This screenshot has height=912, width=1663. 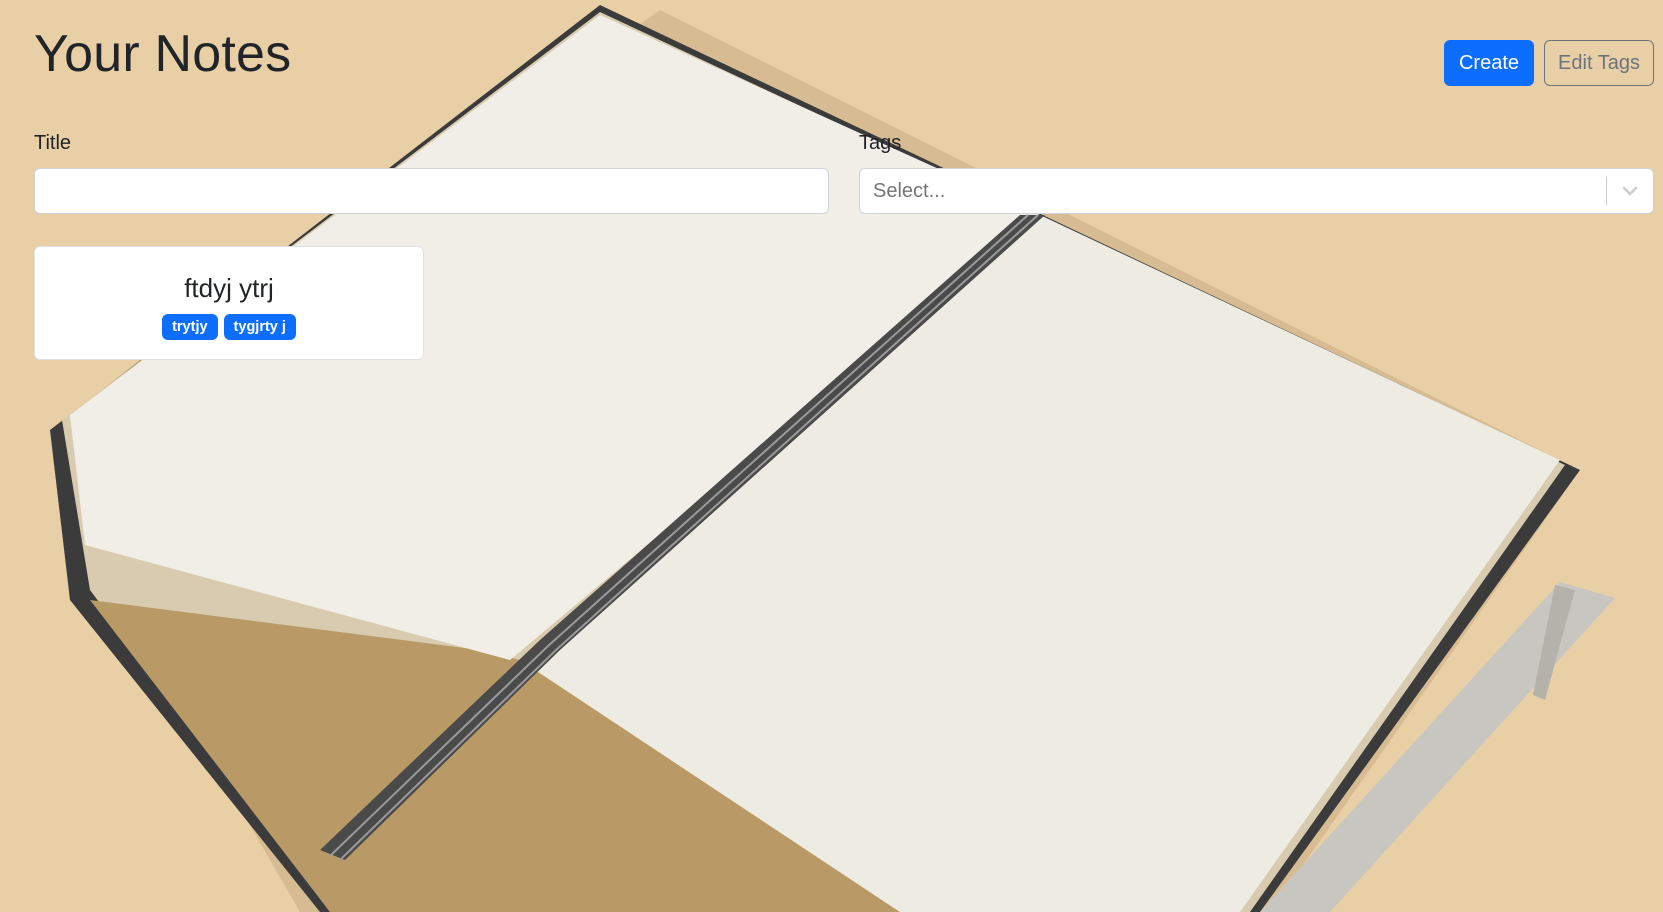 I want to click on create-button: Create, so click(x=1489, y=63).